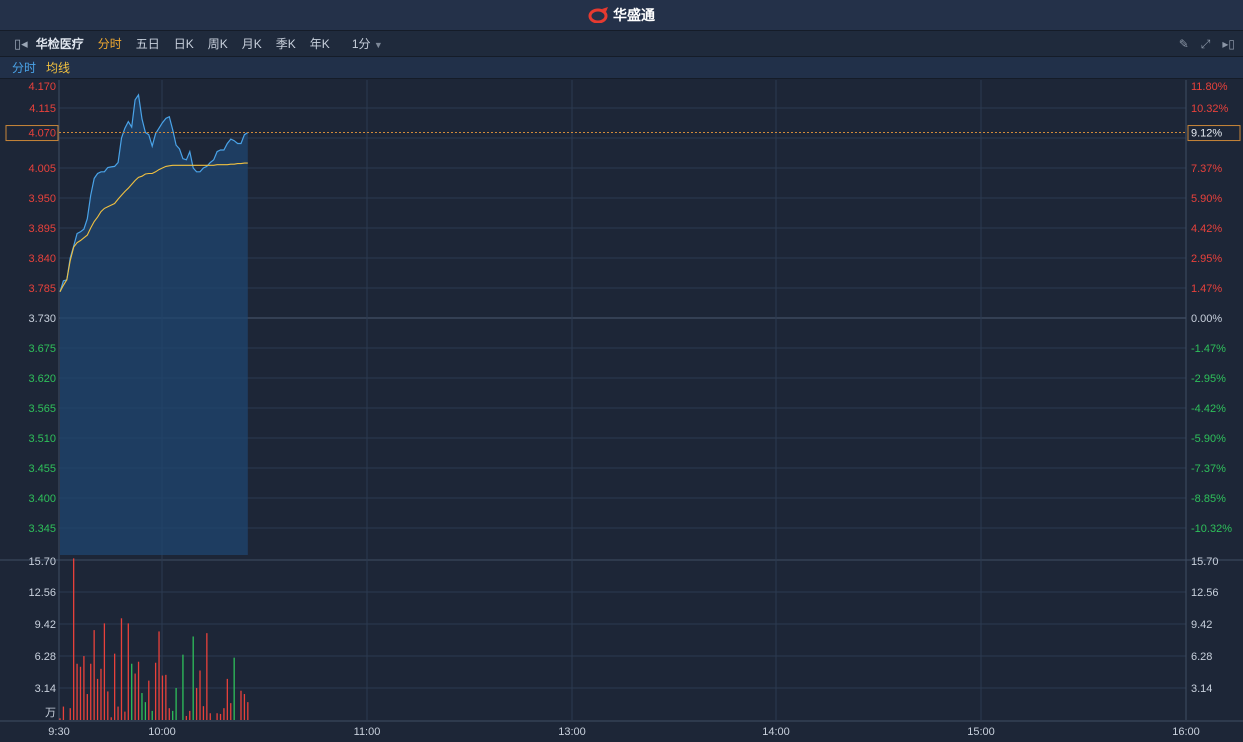 The image size is (1243, 742). I want to click on pct-tick-label: 0.00%, so click(1206, 319).